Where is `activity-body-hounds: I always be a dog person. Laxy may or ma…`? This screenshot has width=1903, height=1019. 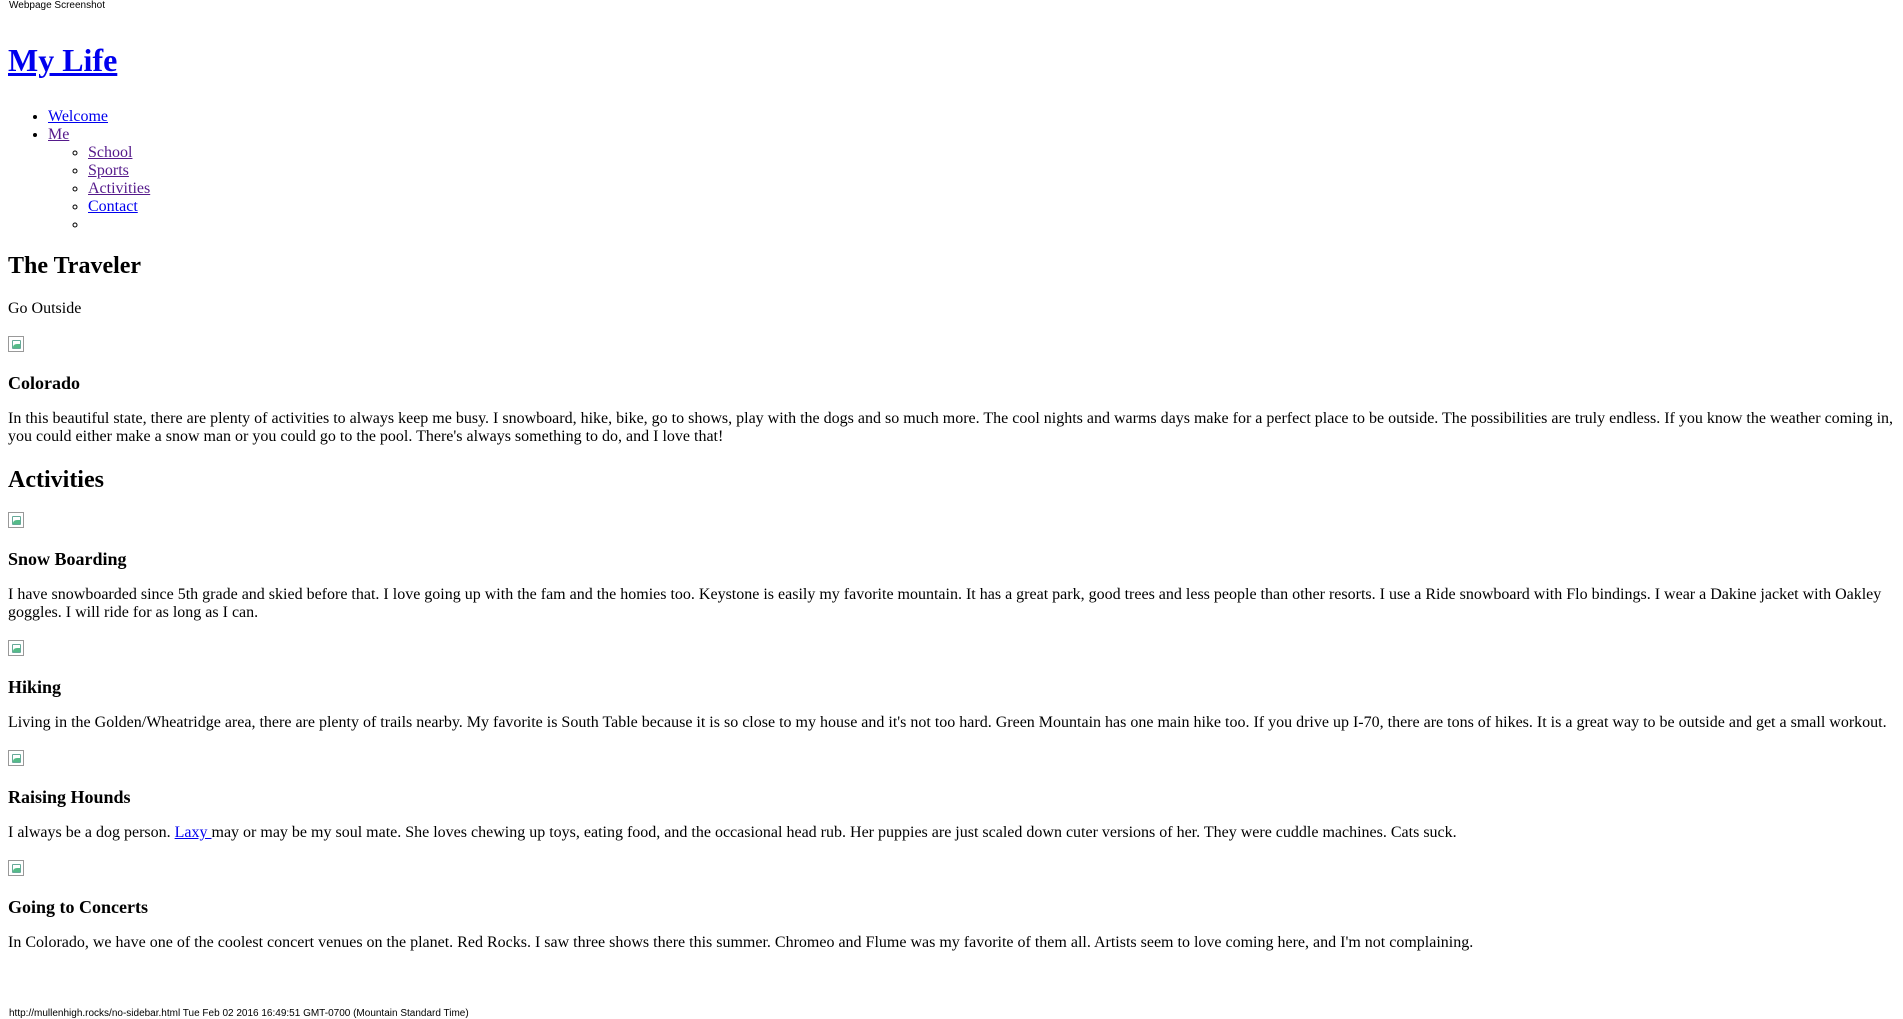 activity-body-hounds: I always be a dog person. Laxy may or ma… is located at coordinates (953, 833).